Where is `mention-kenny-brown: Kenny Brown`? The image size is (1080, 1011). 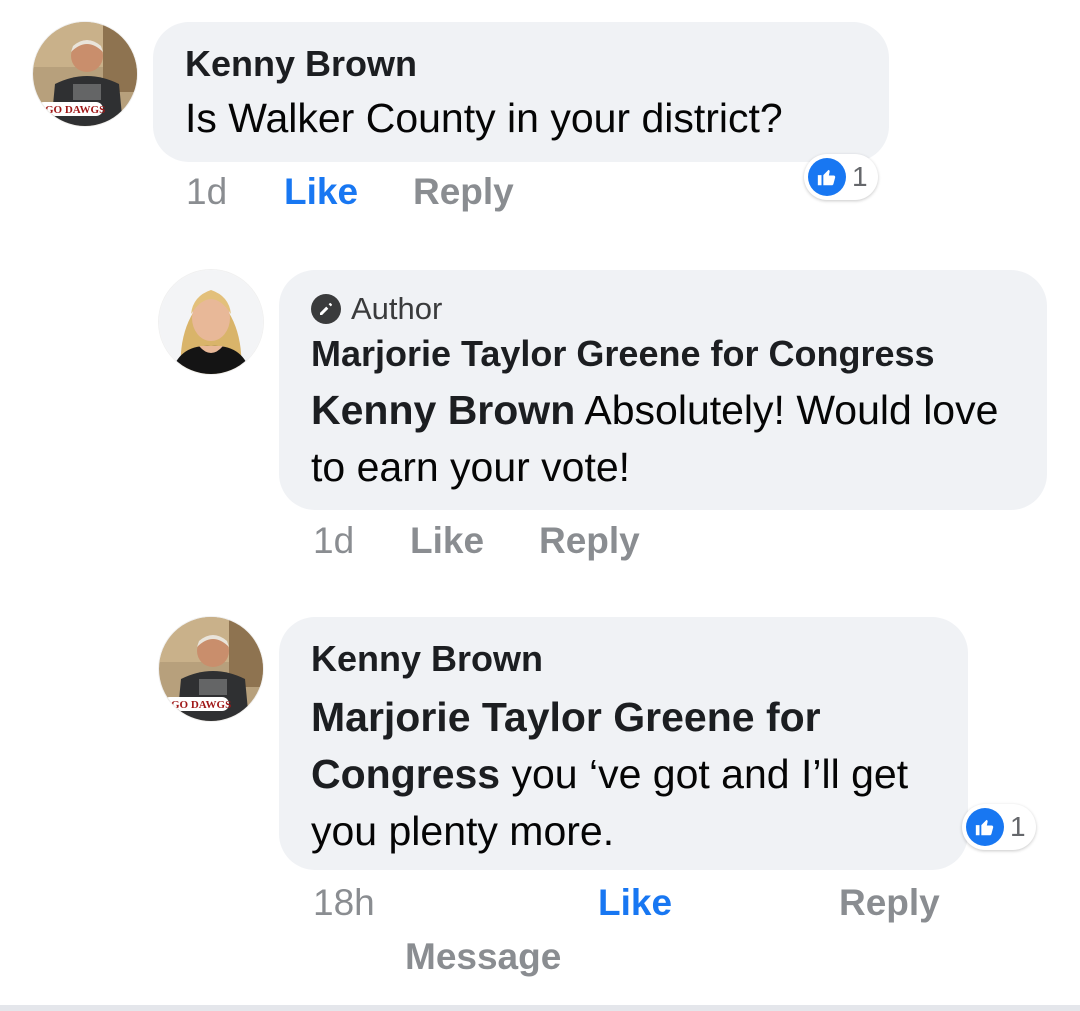
mention-kenny-brown: Kenny Brown is located at coordinates (443, 410).